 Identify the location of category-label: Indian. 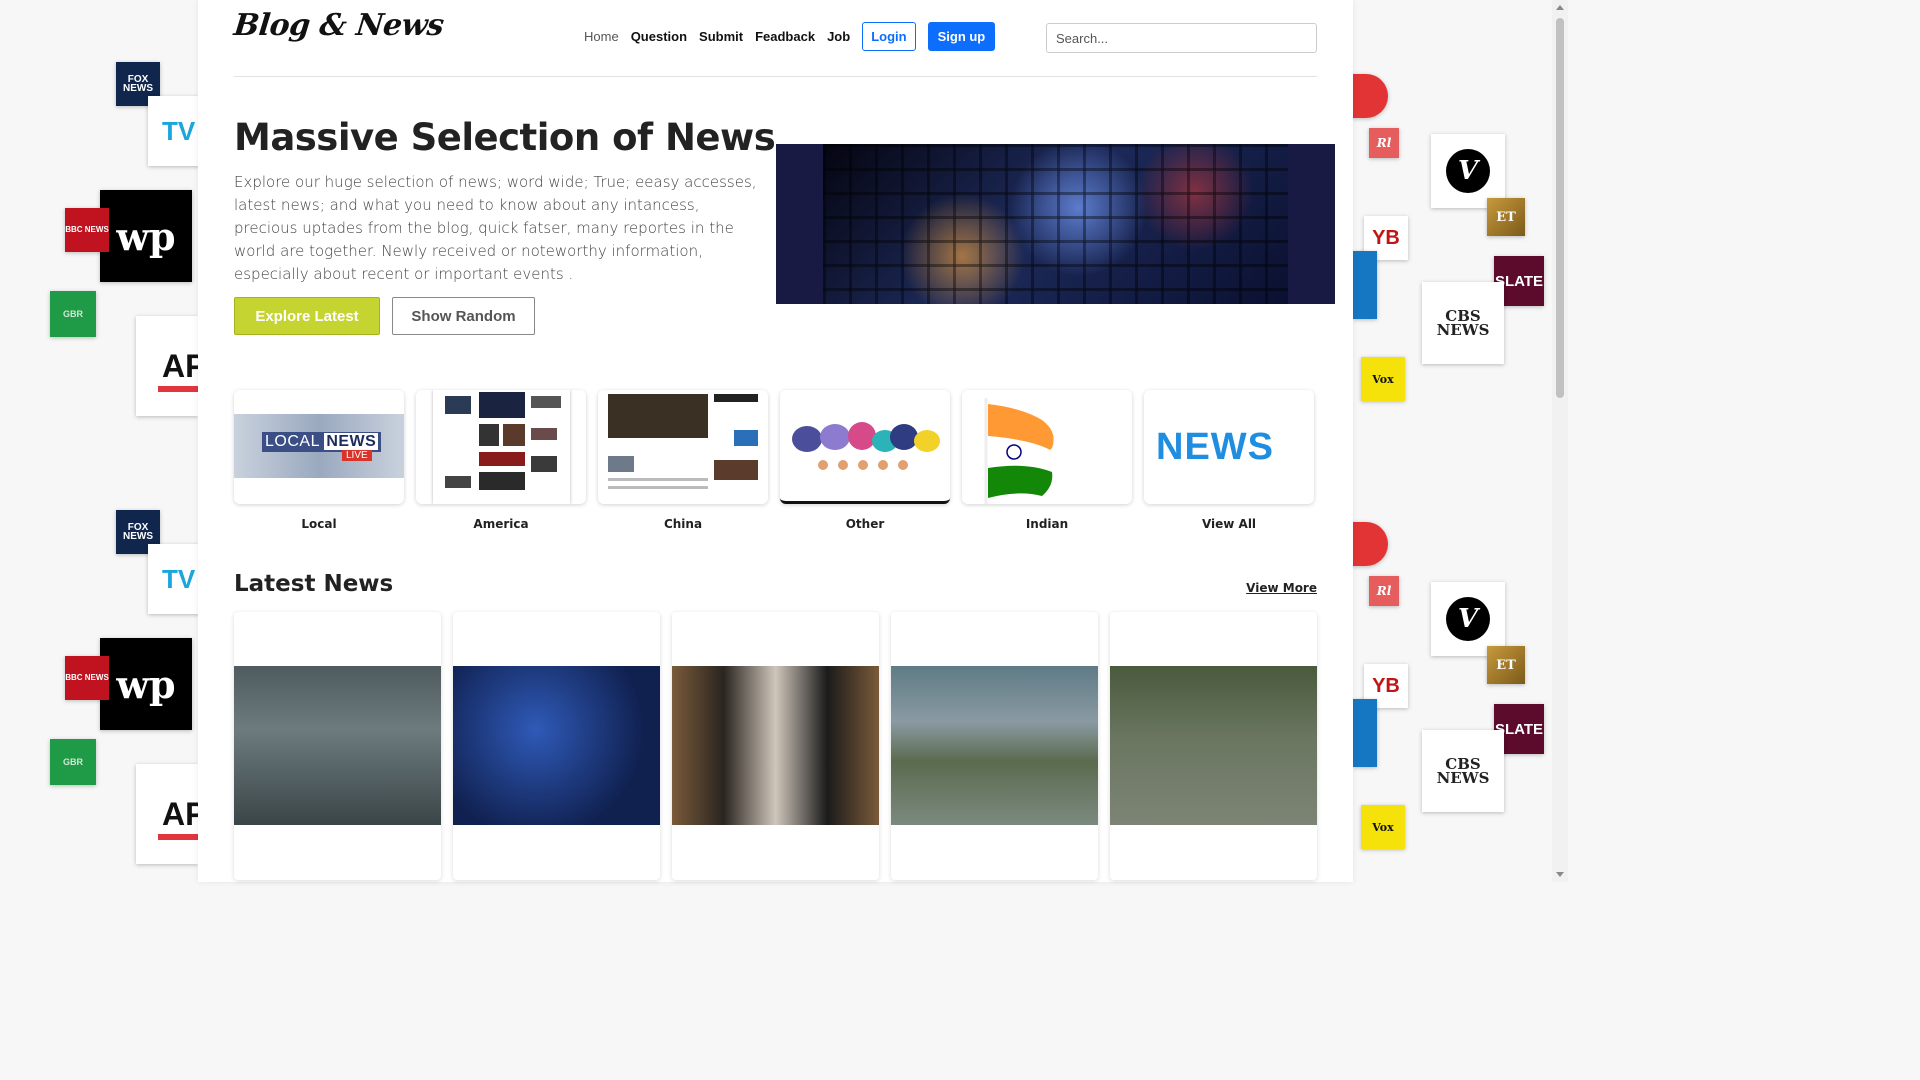
(1047, 524).